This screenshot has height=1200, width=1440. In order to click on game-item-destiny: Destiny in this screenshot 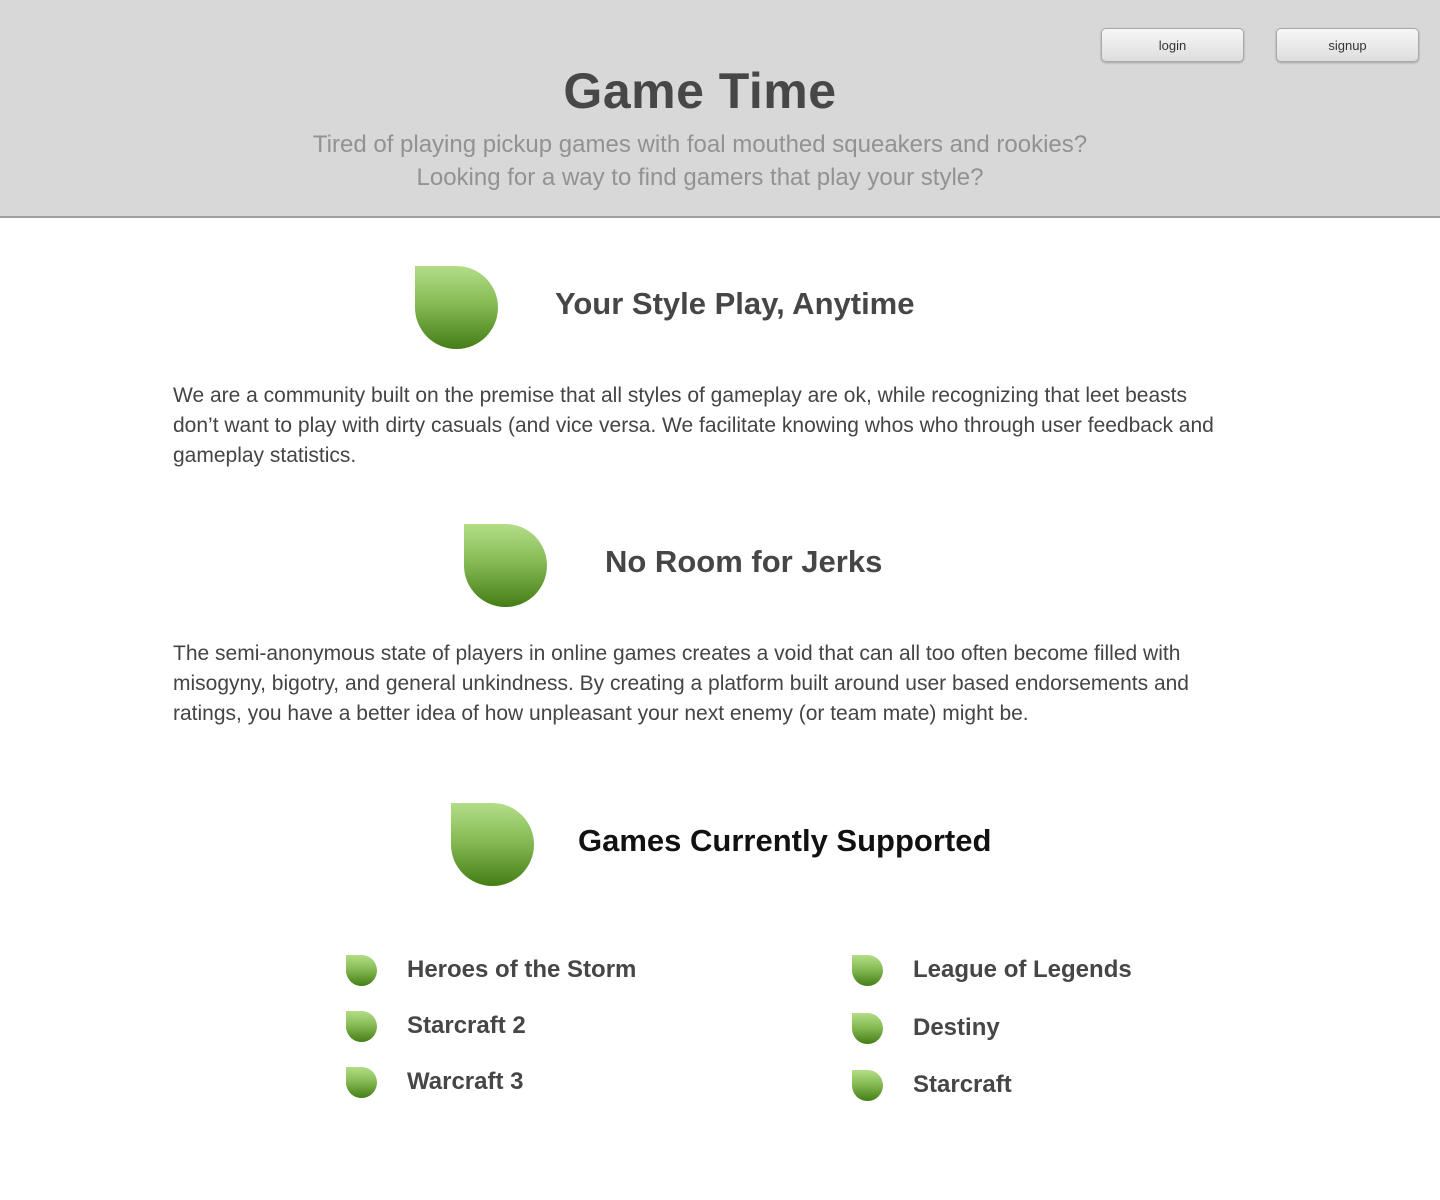, I will do `click(956, 1027)`.